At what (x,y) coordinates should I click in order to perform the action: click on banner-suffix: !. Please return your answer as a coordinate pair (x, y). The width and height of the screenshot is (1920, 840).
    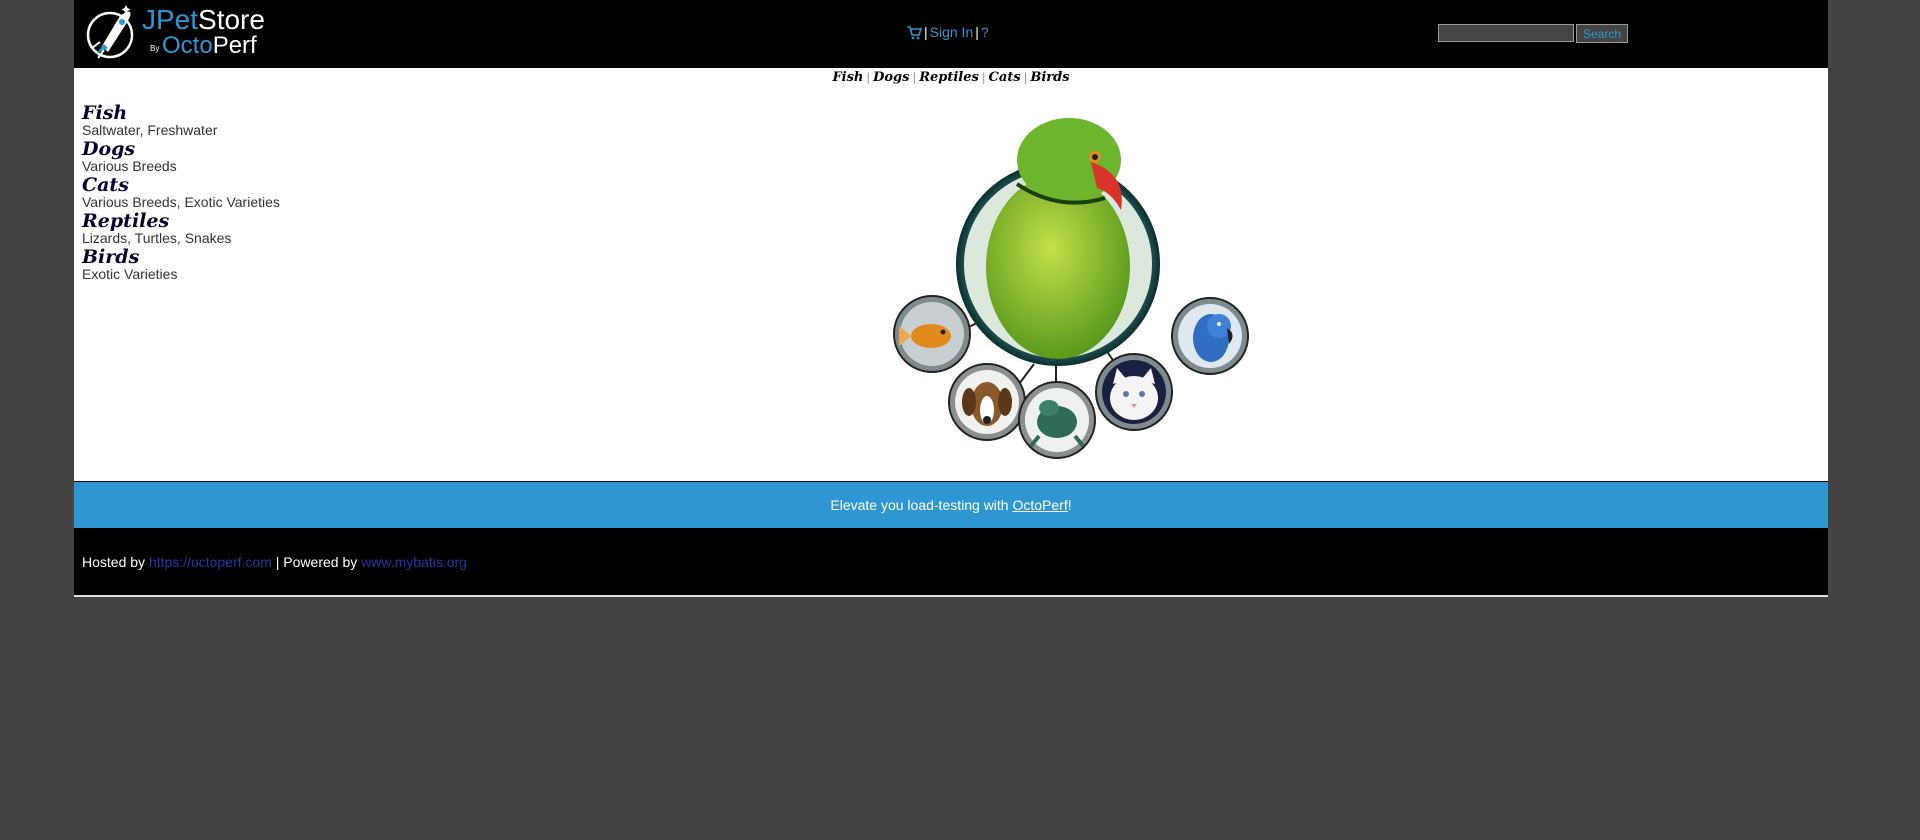
    Looking at the image, I should click on (1069, 505).